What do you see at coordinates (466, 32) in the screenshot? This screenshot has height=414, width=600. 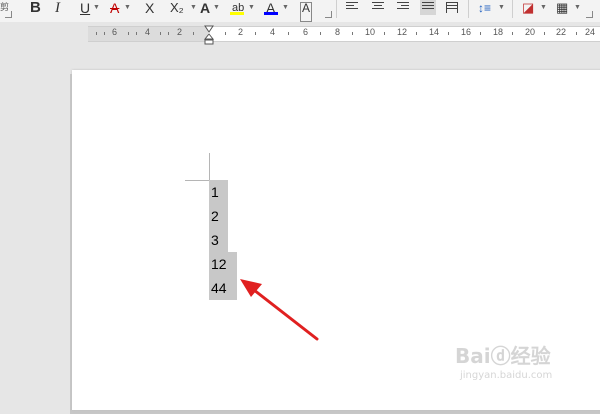 I see `ruler-label: 16` at bounding box center [466, 32].